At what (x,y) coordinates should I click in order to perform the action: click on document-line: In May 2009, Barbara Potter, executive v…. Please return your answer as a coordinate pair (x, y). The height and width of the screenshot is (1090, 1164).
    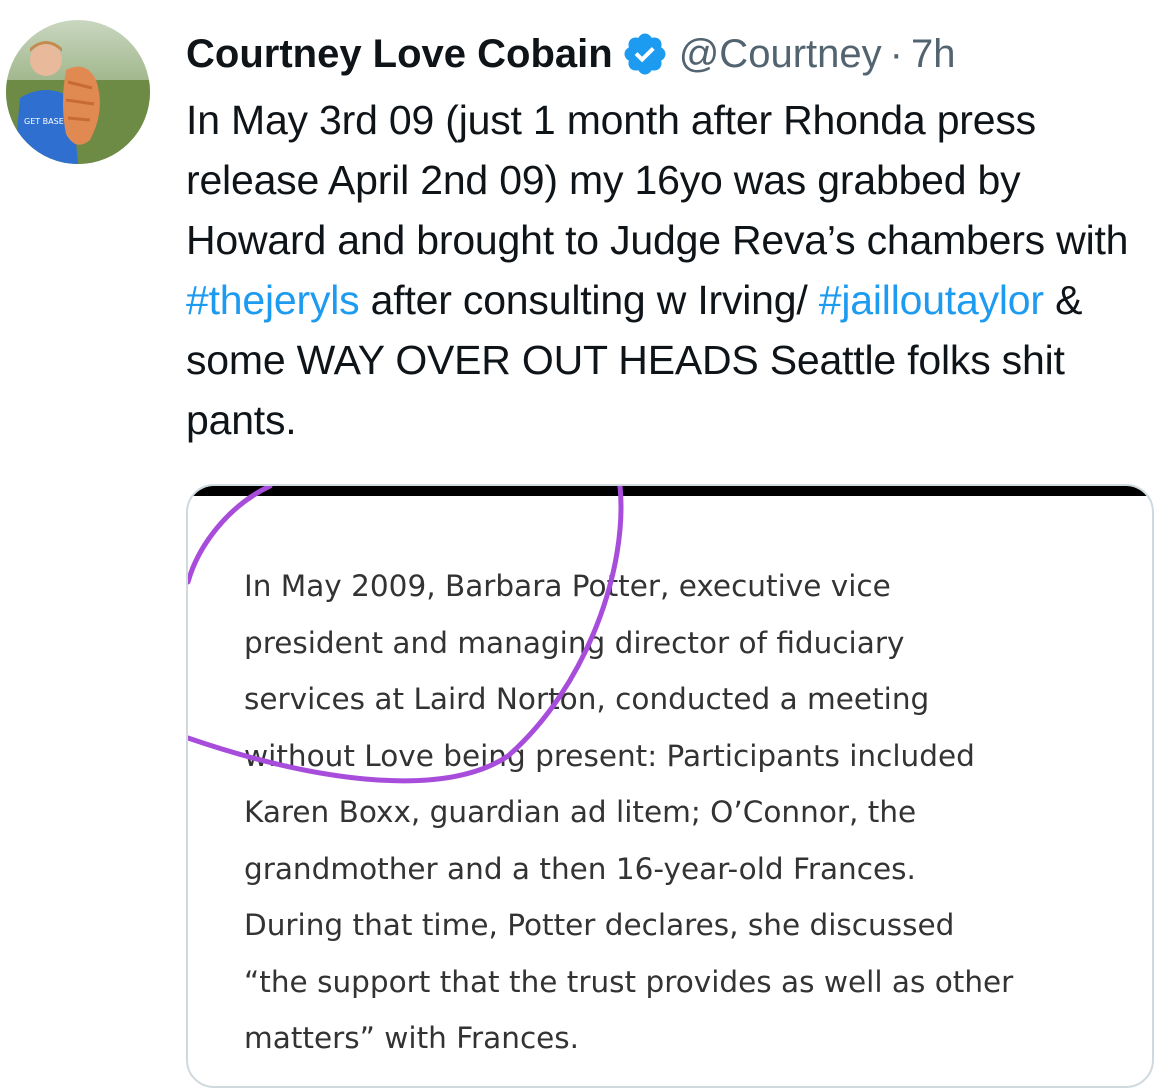
    Looking at the image, I should click on (567, 586).